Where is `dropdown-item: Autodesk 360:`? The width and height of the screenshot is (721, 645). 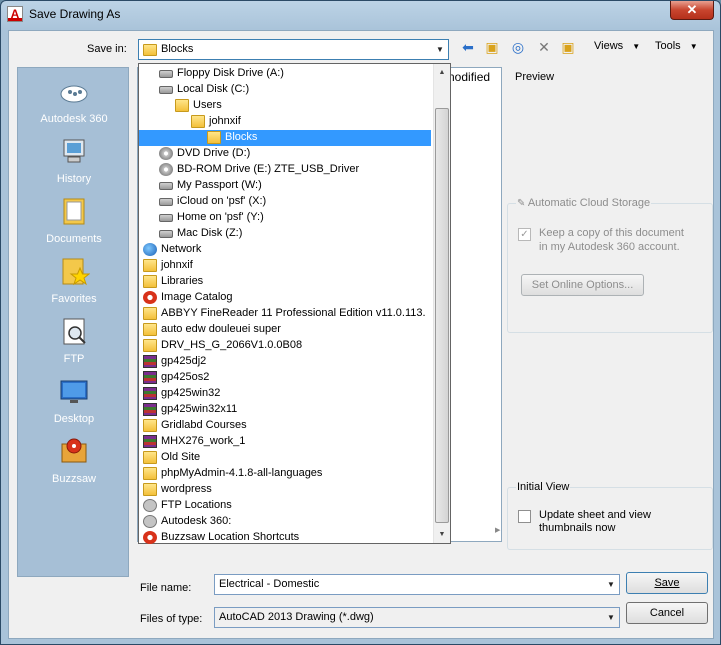
dropdown-item: Autodesk 360: is located at coordinates (285, 522).